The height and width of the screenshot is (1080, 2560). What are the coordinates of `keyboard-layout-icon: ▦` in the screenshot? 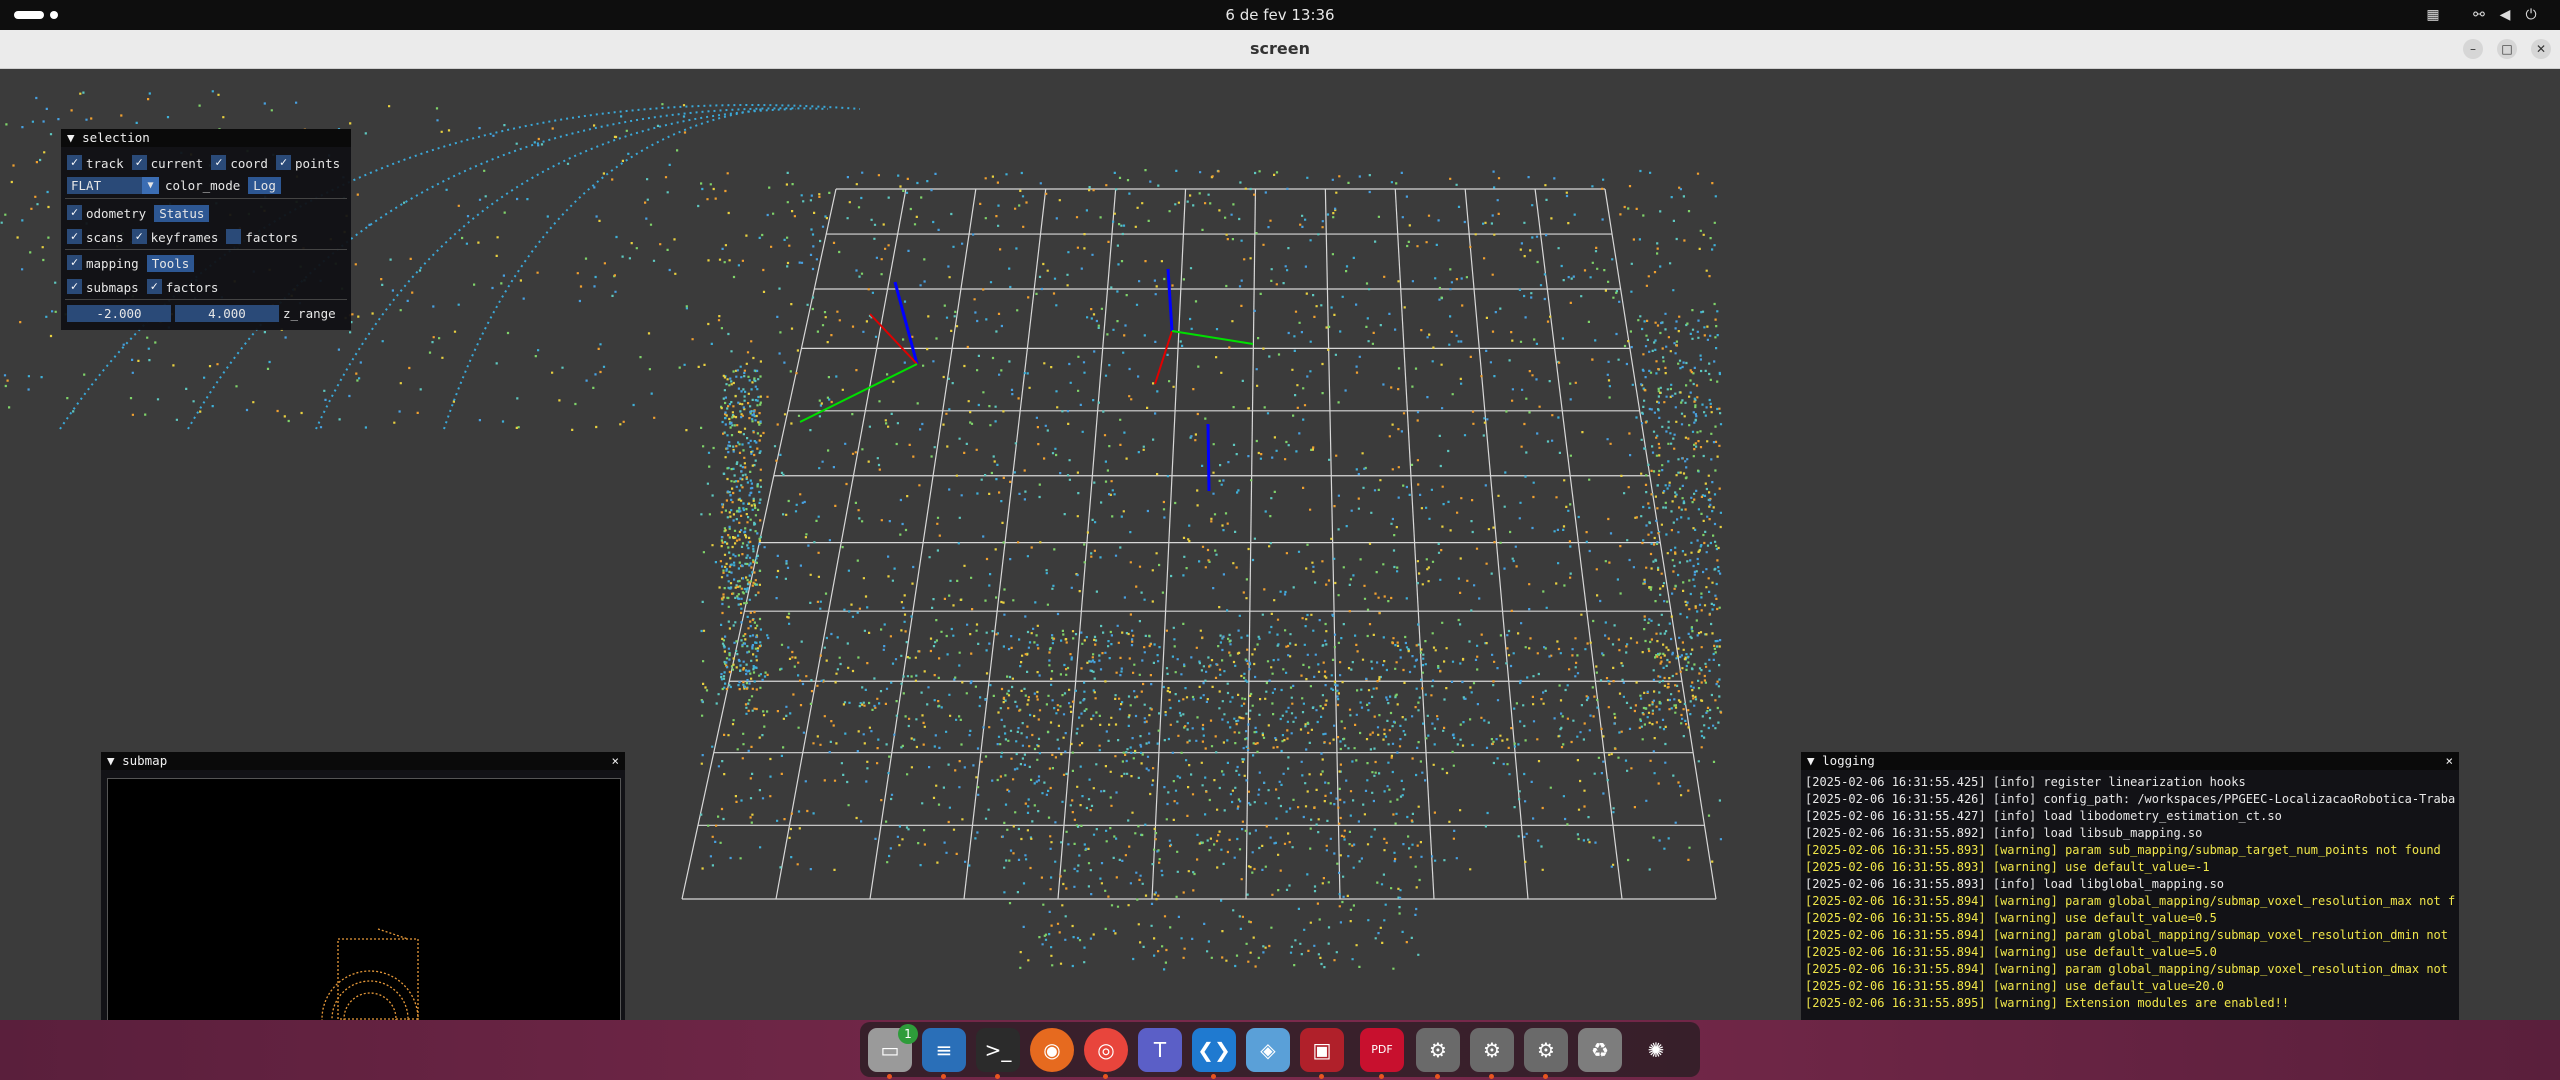 It's located at (2433, 15).